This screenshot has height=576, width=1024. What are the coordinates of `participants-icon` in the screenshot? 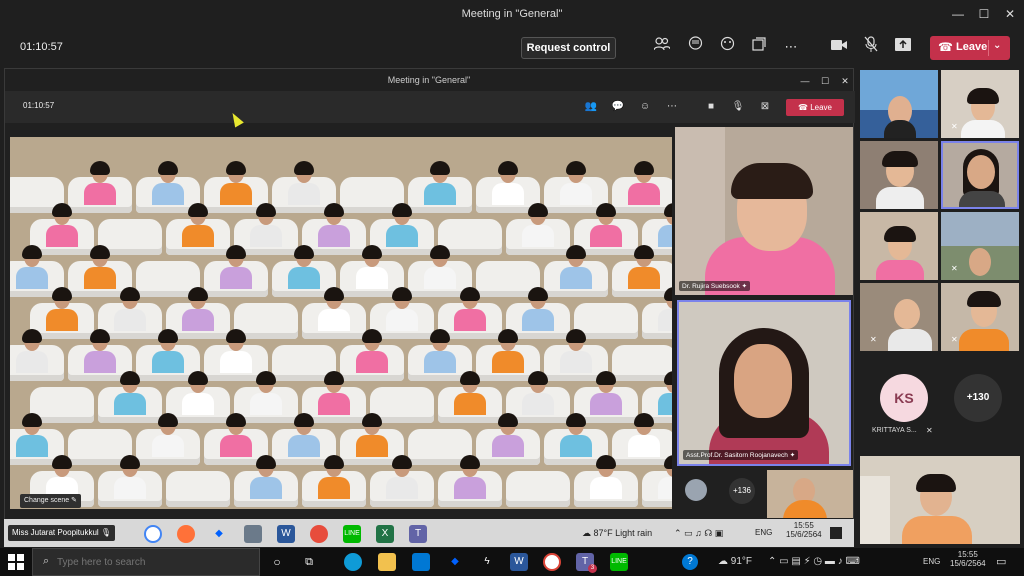 It's located at (662, 47).